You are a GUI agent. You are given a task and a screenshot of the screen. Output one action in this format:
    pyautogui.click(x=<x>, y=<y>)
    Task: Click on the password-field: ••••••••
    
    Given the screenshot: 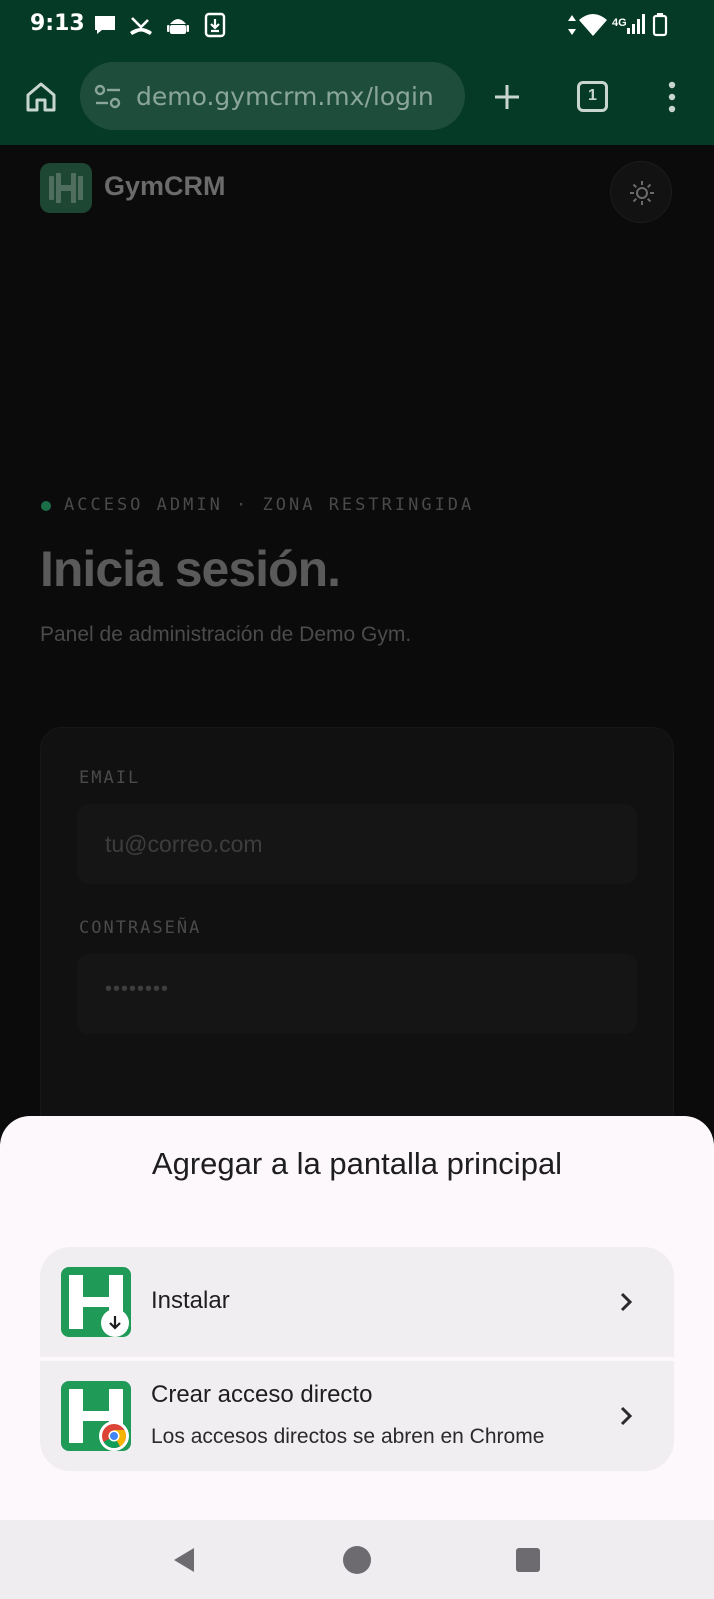 What is the action you would take?
    pyautogui.click(x=357, y=994)
    